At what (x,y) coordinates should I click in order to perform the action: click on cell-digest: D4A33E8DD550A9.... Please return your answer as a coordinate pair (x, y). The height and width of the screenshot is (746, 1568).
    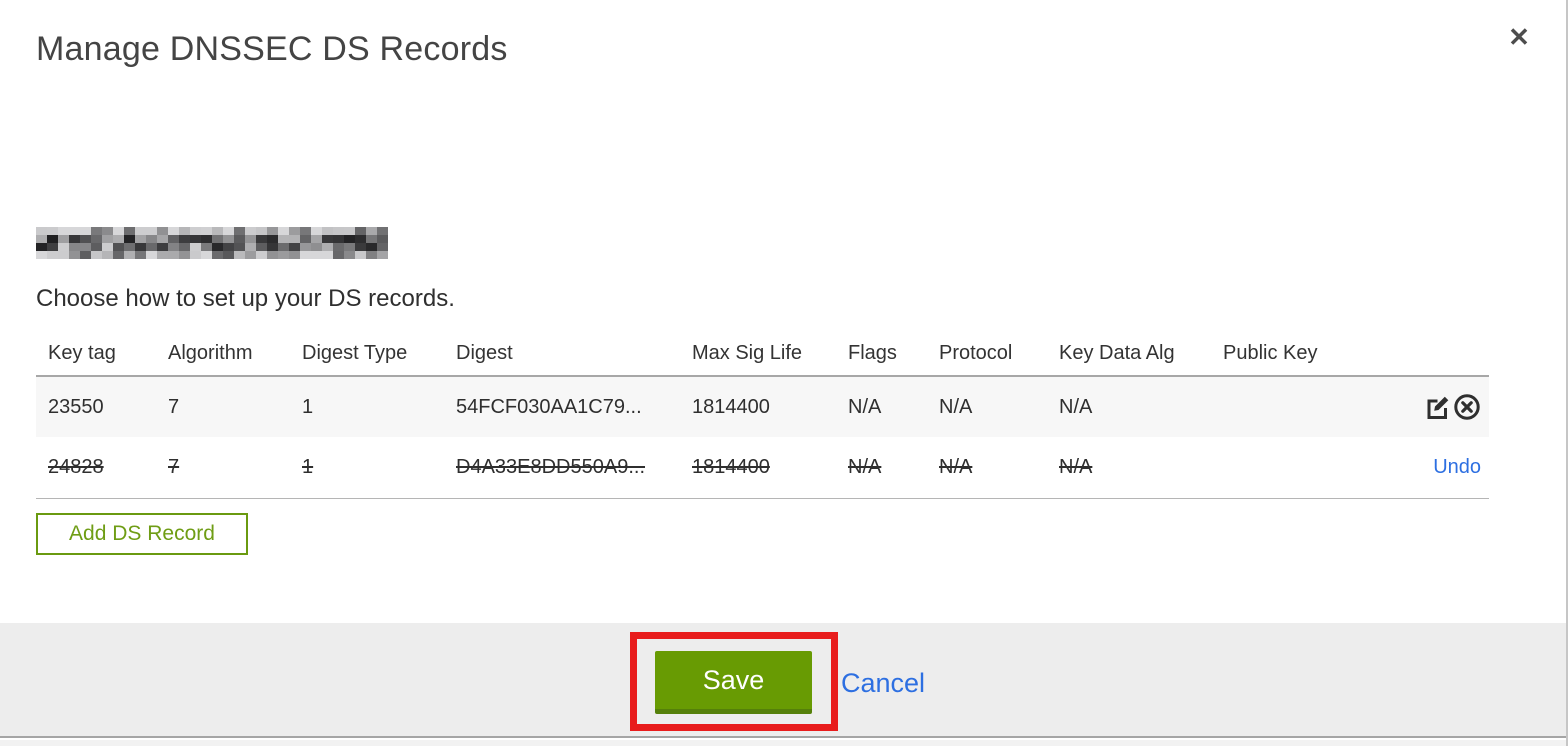
    Looking at the image, I should click on (551, 467).